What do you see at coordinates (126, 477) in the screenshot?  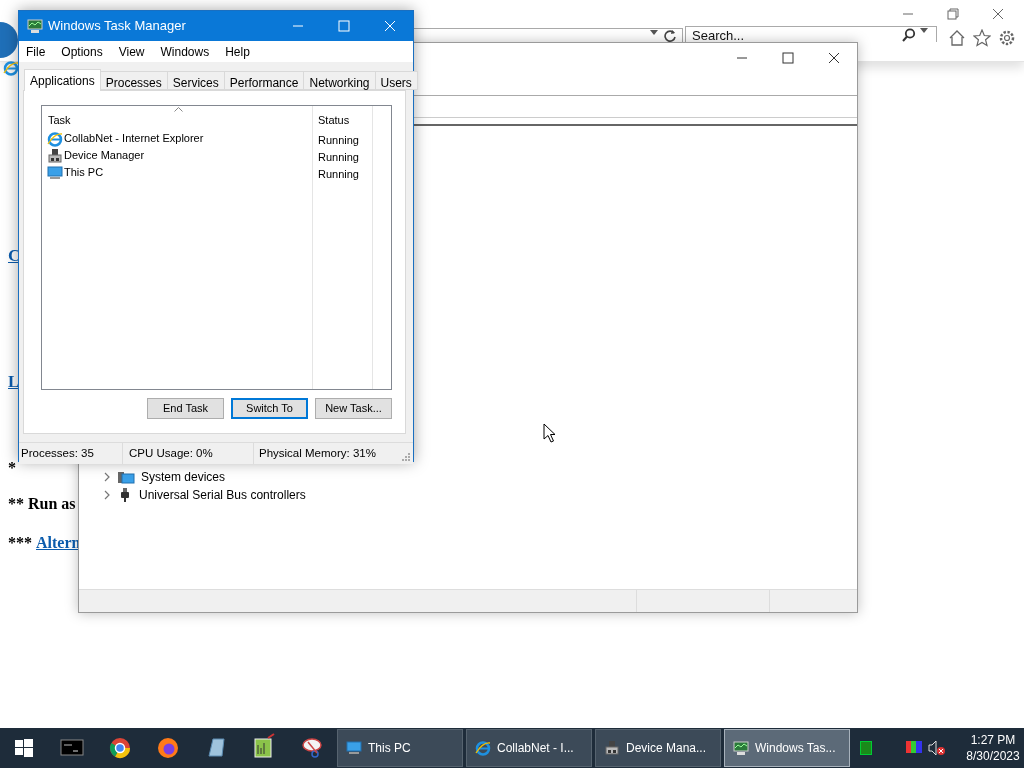 I see `folder-monitor-icon` at bounding box center [126, 477].